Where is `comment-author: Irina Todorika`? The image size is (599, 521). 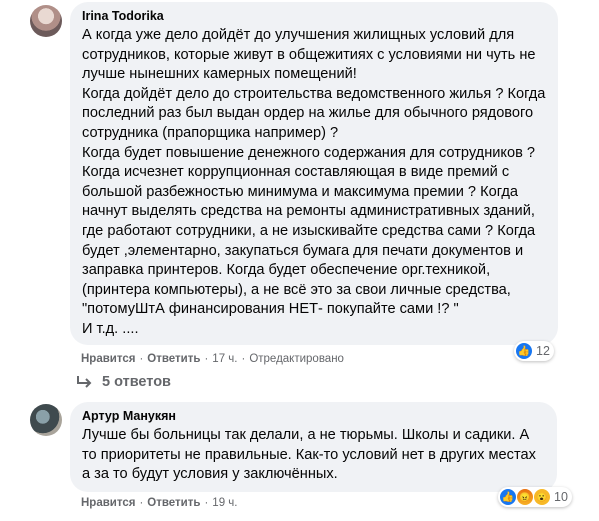 comment-author: Irina Todorika is located at coordinates (314, 16).